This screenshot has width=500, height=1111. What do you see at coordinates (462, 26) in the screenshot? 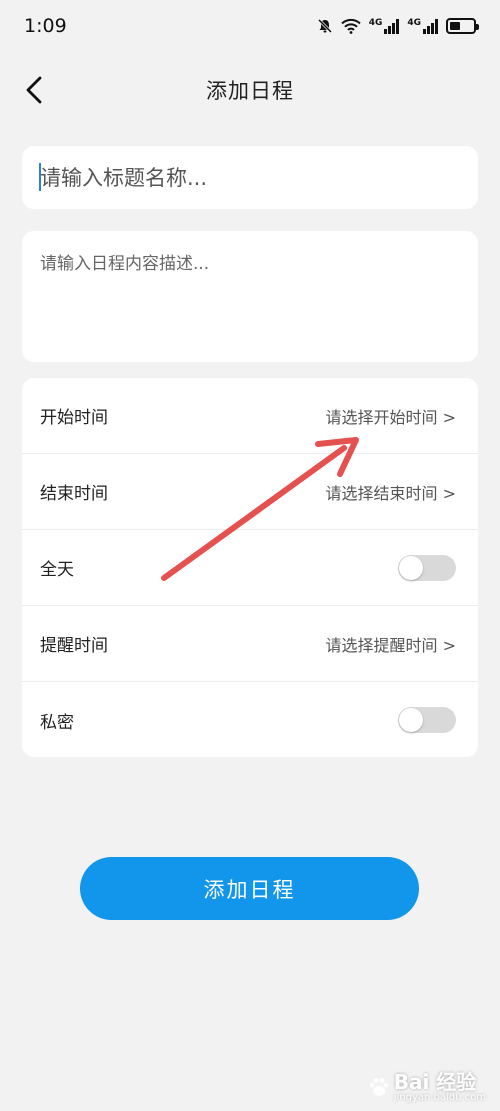
I see `battery-icon` at bounding box center [462, 26].